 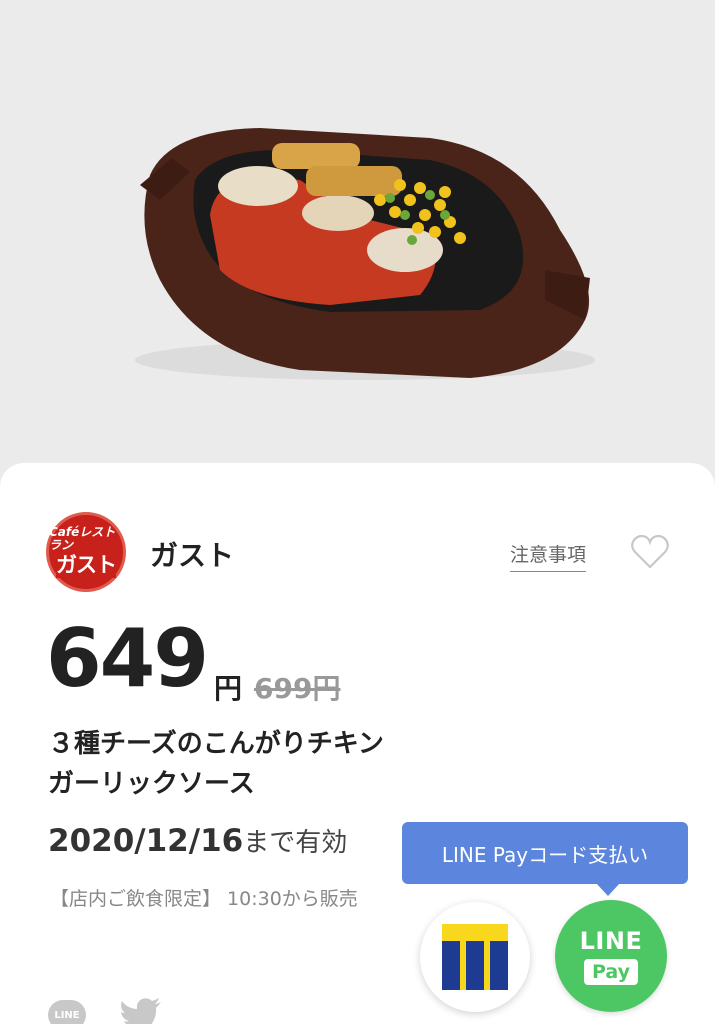 I want to click on expiry: 2020/12/16まで有効, so click(x=197, y=840).